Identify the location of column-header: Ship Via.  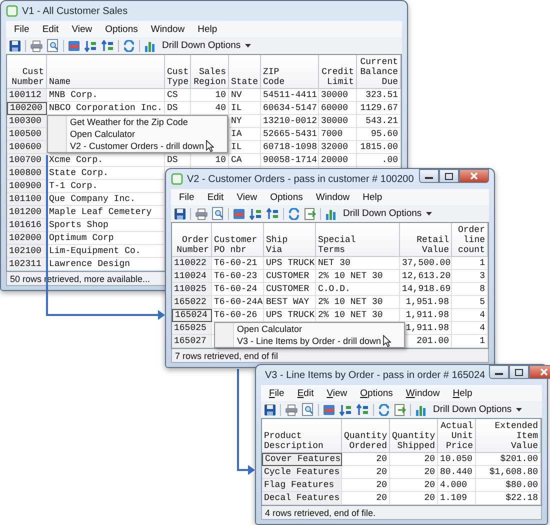
(290, 240).